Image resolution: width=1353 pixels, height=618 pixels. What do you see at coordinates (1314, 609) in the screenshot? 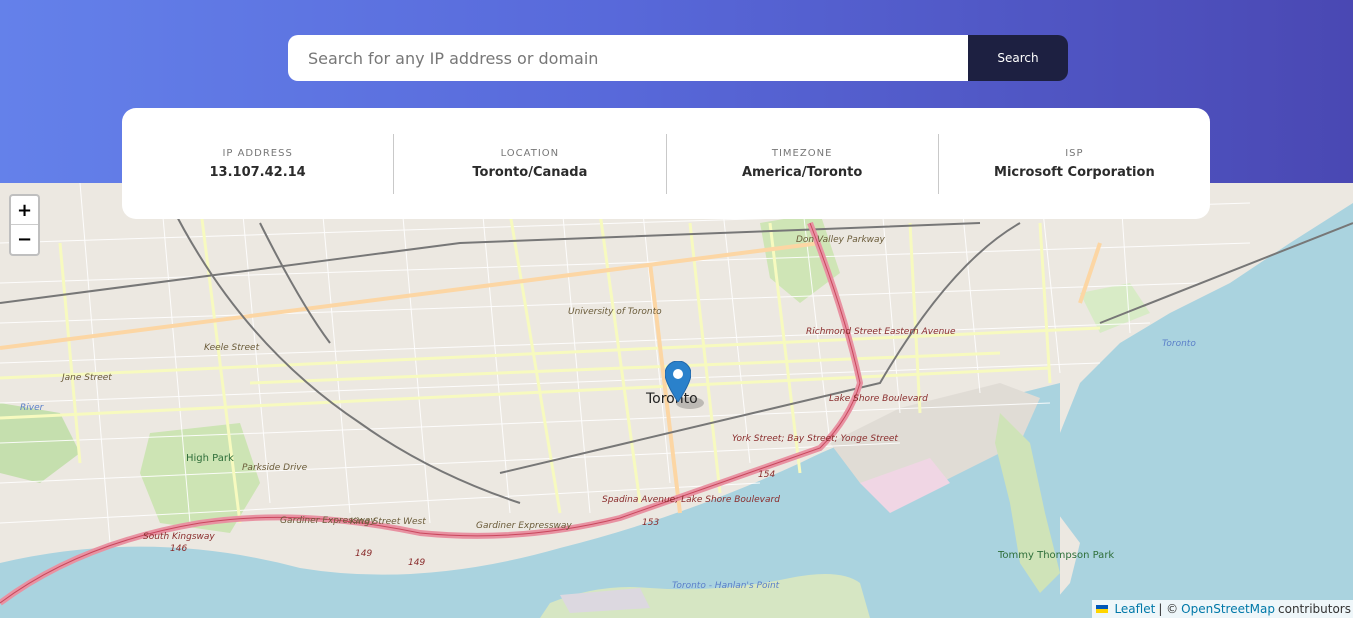
I see `attribution-contributors: contributors` at bounding box center [1314, 609].